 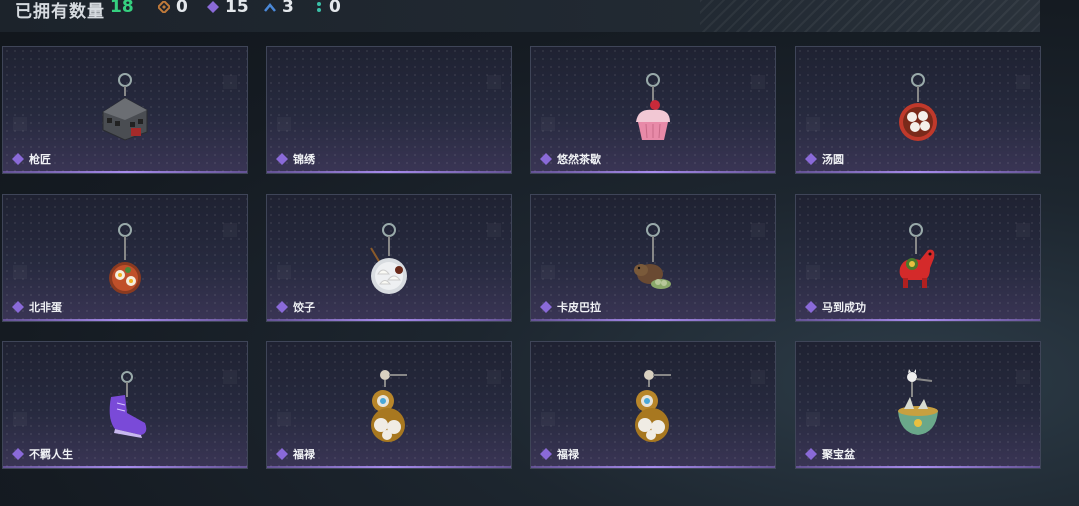 What do you see at coordinates (60, 12) in the screenshot?
I see `owned-count-label: 已拥有数量` at bounding box center [60, 12].